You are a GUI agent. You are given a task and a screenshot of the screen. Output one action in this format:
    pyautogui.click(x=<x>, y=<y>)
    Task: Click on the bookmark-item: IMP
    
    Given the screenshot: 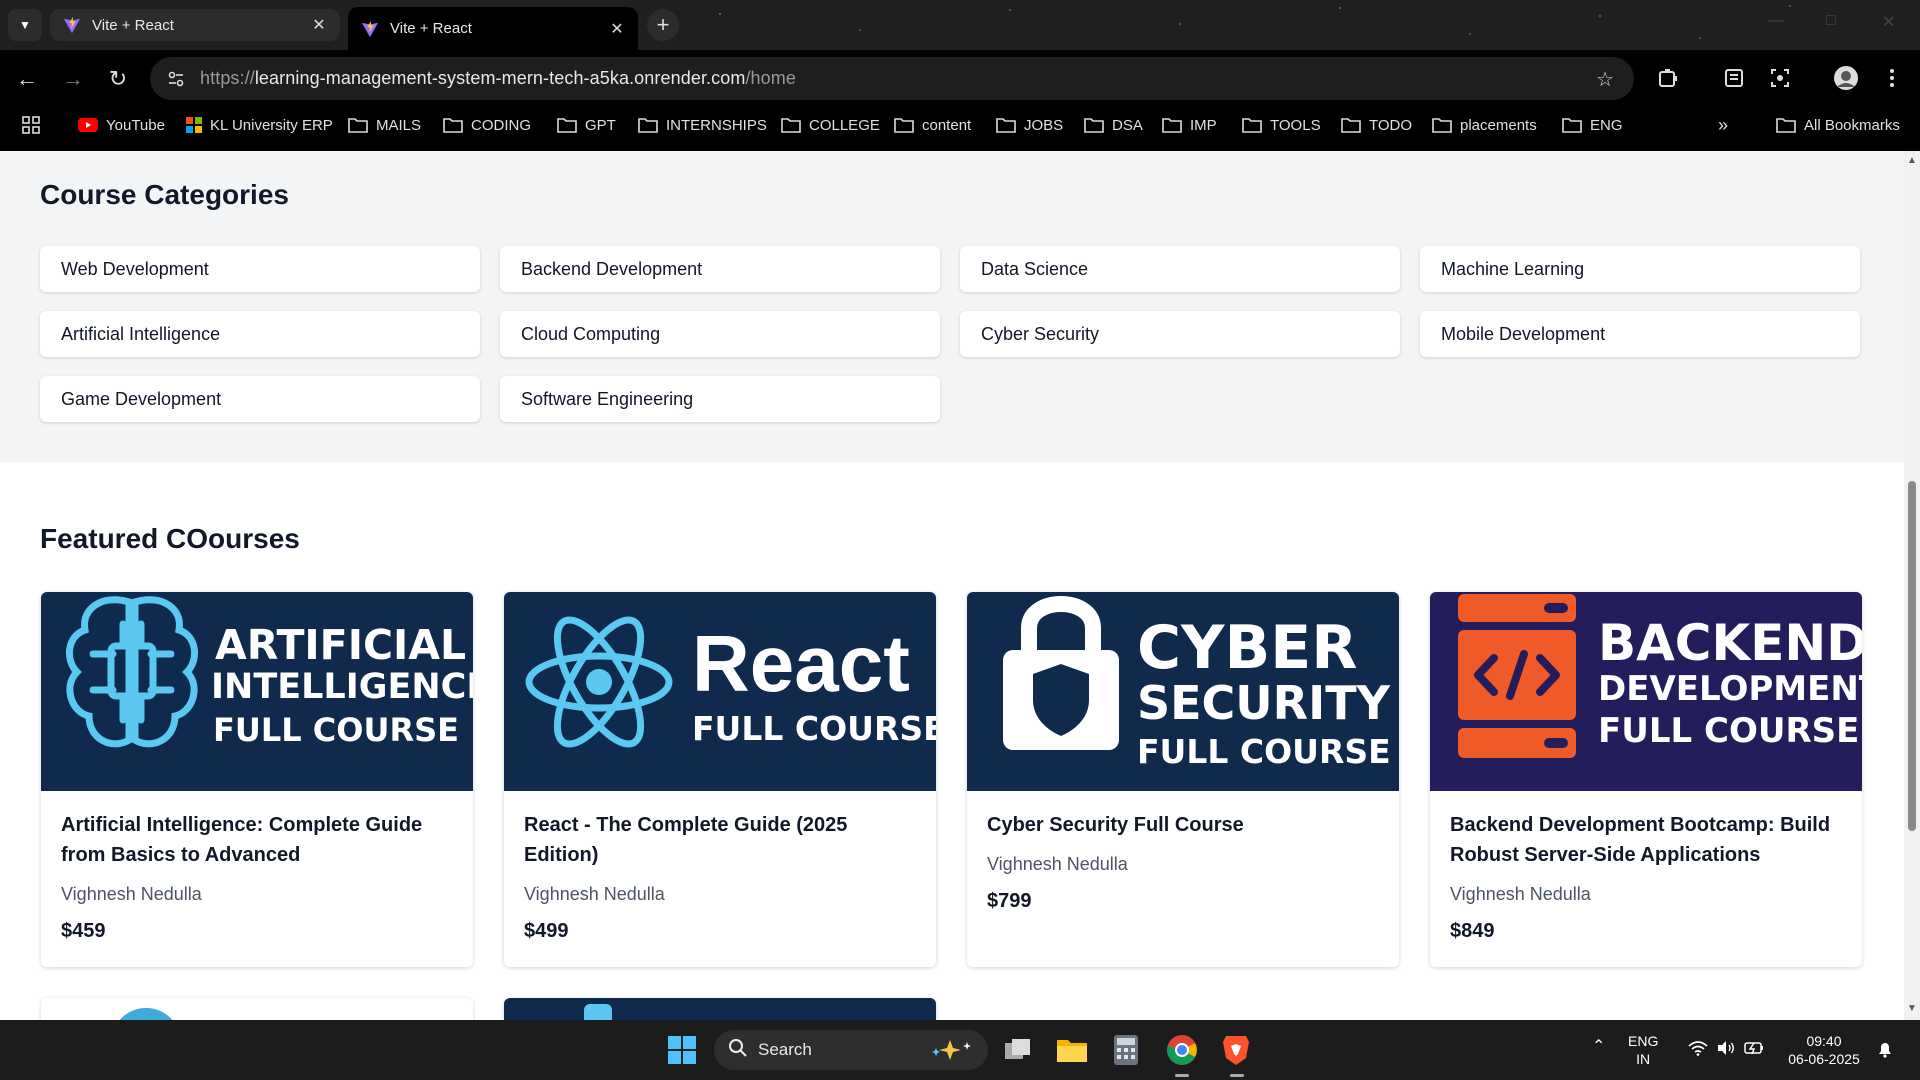 What is the action you would take?
    pyautogui.click(x=1189, y=125)
    